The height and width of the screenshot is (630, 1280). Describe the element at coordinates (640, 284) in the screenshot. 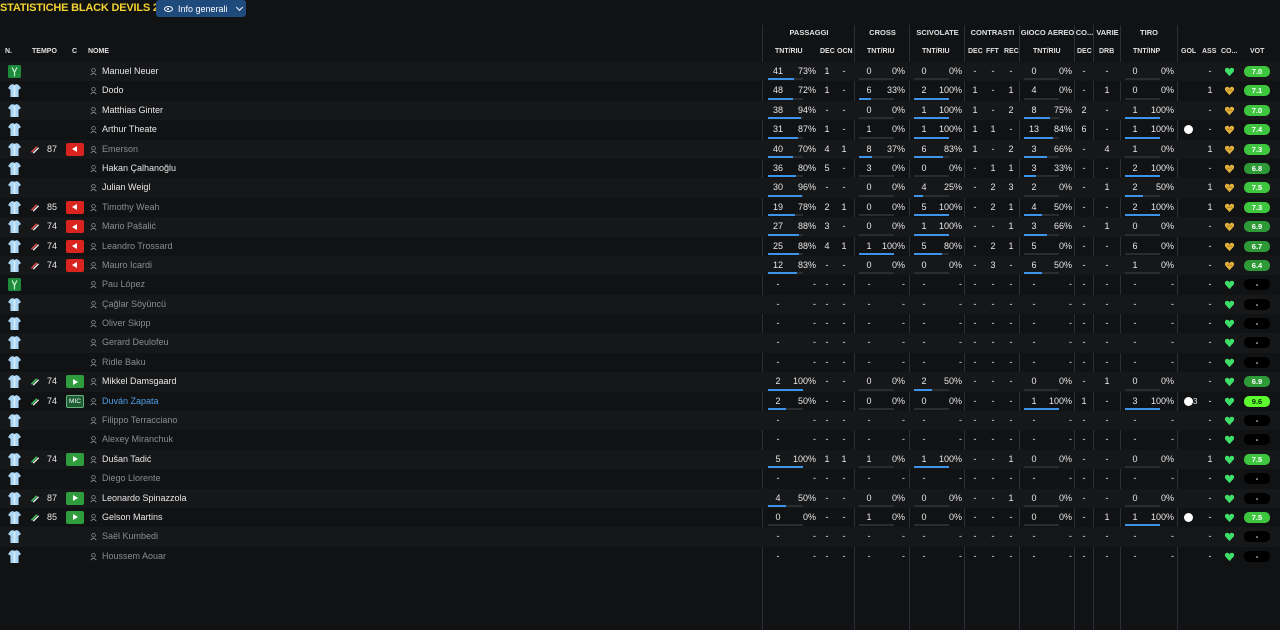

I see `table-row: Pau López - - - - - - - - - - - - - - - - - - -` at that location.